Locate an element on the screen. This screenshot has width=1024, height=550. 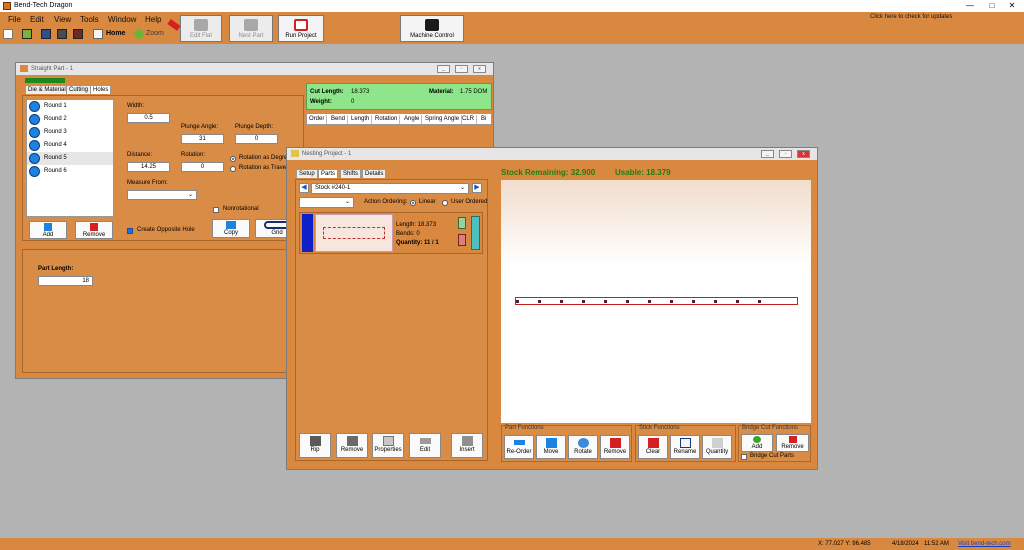
rotation-input: 0 is located at coordinates (202, 167).